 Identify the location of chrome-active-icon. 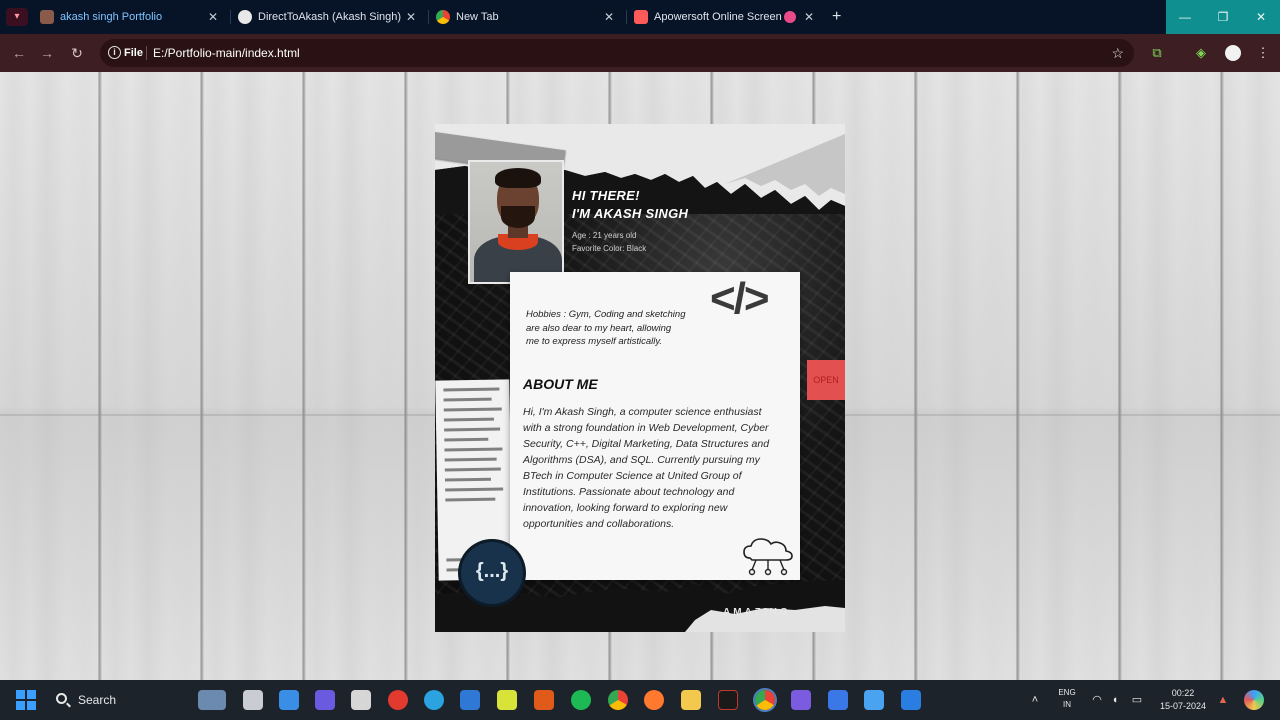
(765, 700).